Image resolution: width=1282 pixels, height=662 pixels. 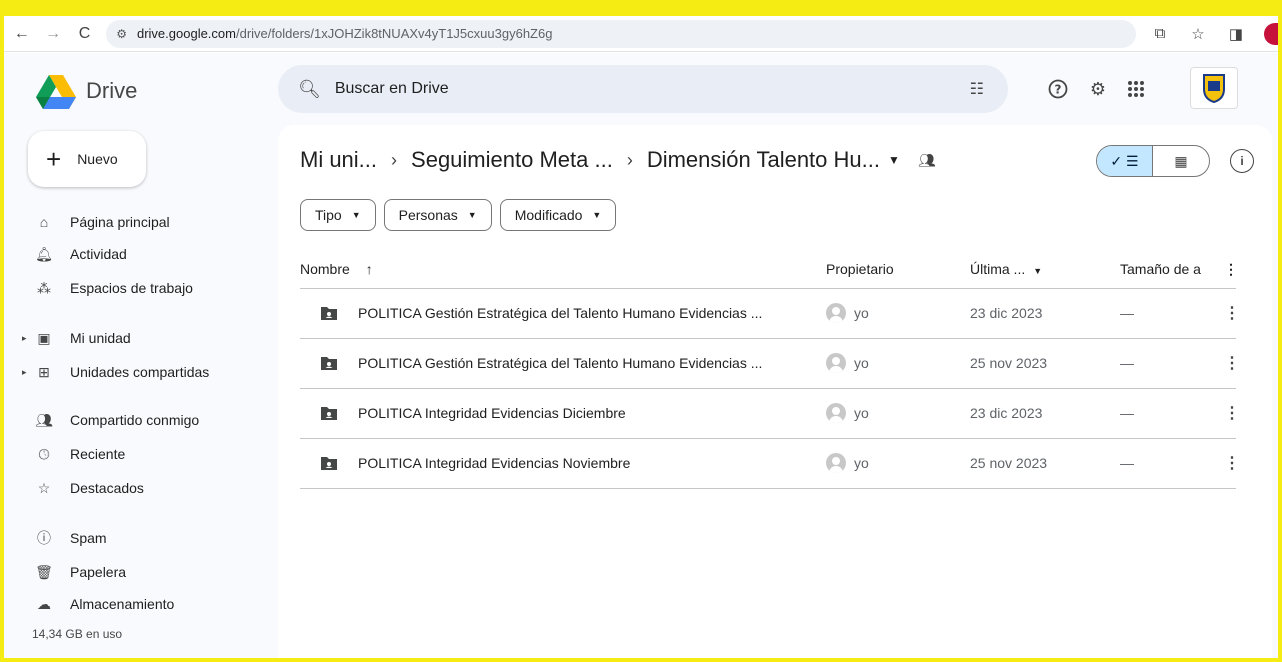 I want to click on bell-icon: 🔔︎, so click(x=44, y=253).